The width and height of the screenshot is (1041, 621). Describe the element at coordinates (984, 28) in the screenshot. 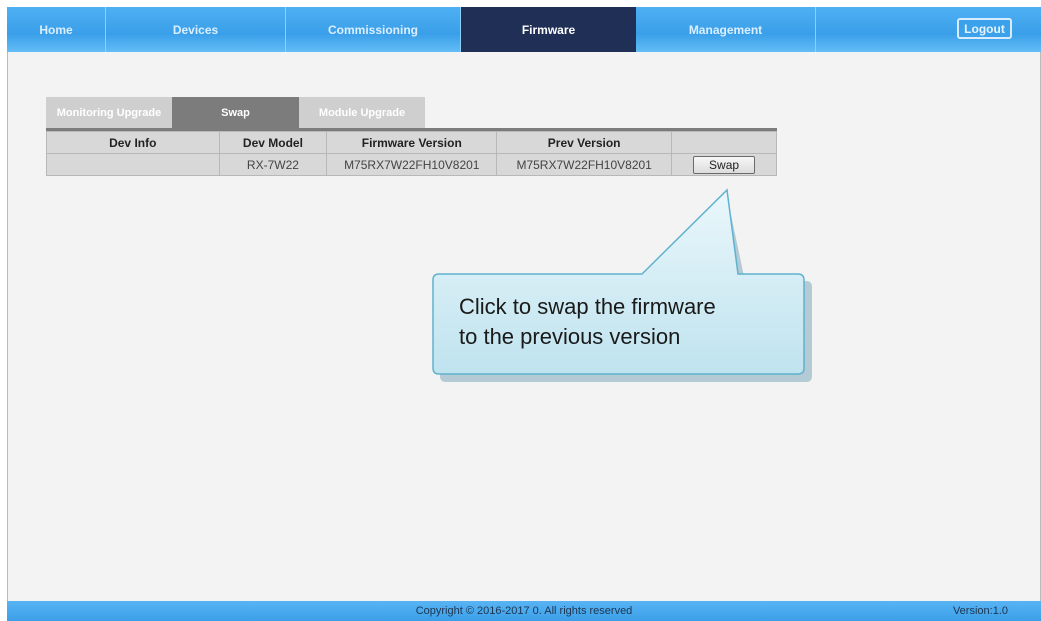

I see `logout-button: Logout` at that location.